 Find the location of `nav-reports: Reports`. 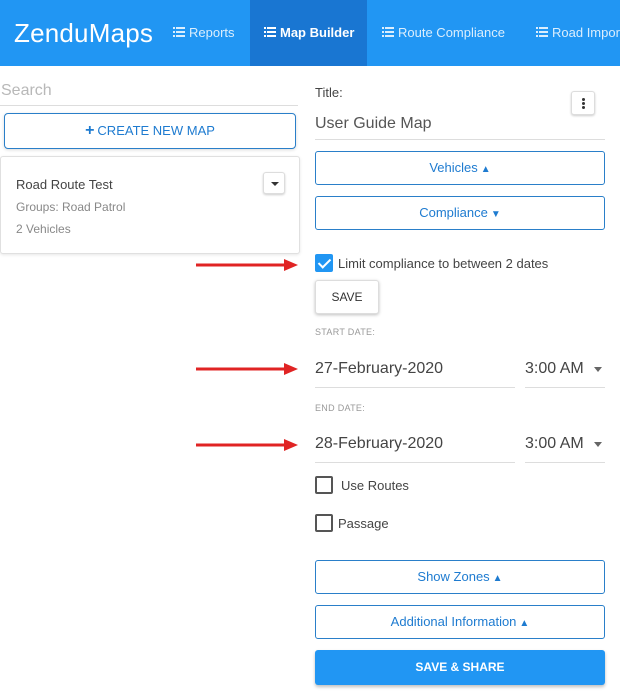

nav-reports: Reports is located at coordinates (204, 33).